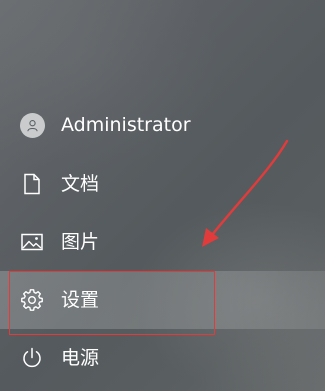 This screenshot has width=325, height=391. What do you see at coordinates (162, 242) in the screenshot?
I see `pictures-item: 图片` at bounding box center [162, 242].